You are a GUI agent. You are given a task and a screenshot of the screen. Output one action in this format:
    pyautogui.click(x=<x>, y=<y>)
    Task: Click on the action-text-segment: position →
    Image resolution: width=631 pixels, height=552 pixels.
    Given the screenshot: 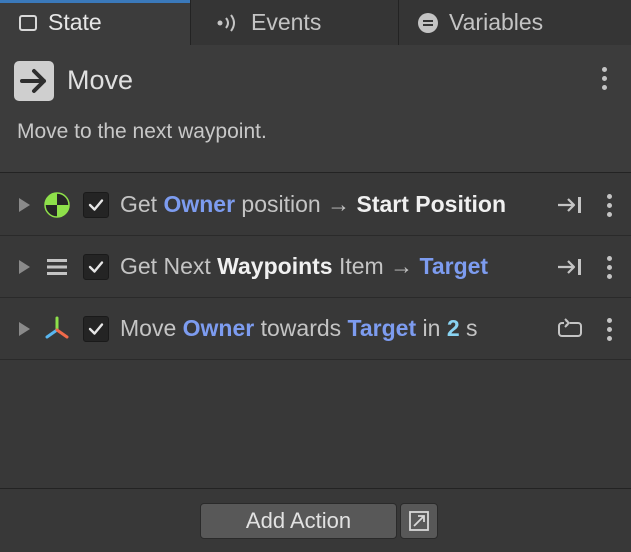 What is the action you would take?
    pyautogui.click(x=296, y=204)
    